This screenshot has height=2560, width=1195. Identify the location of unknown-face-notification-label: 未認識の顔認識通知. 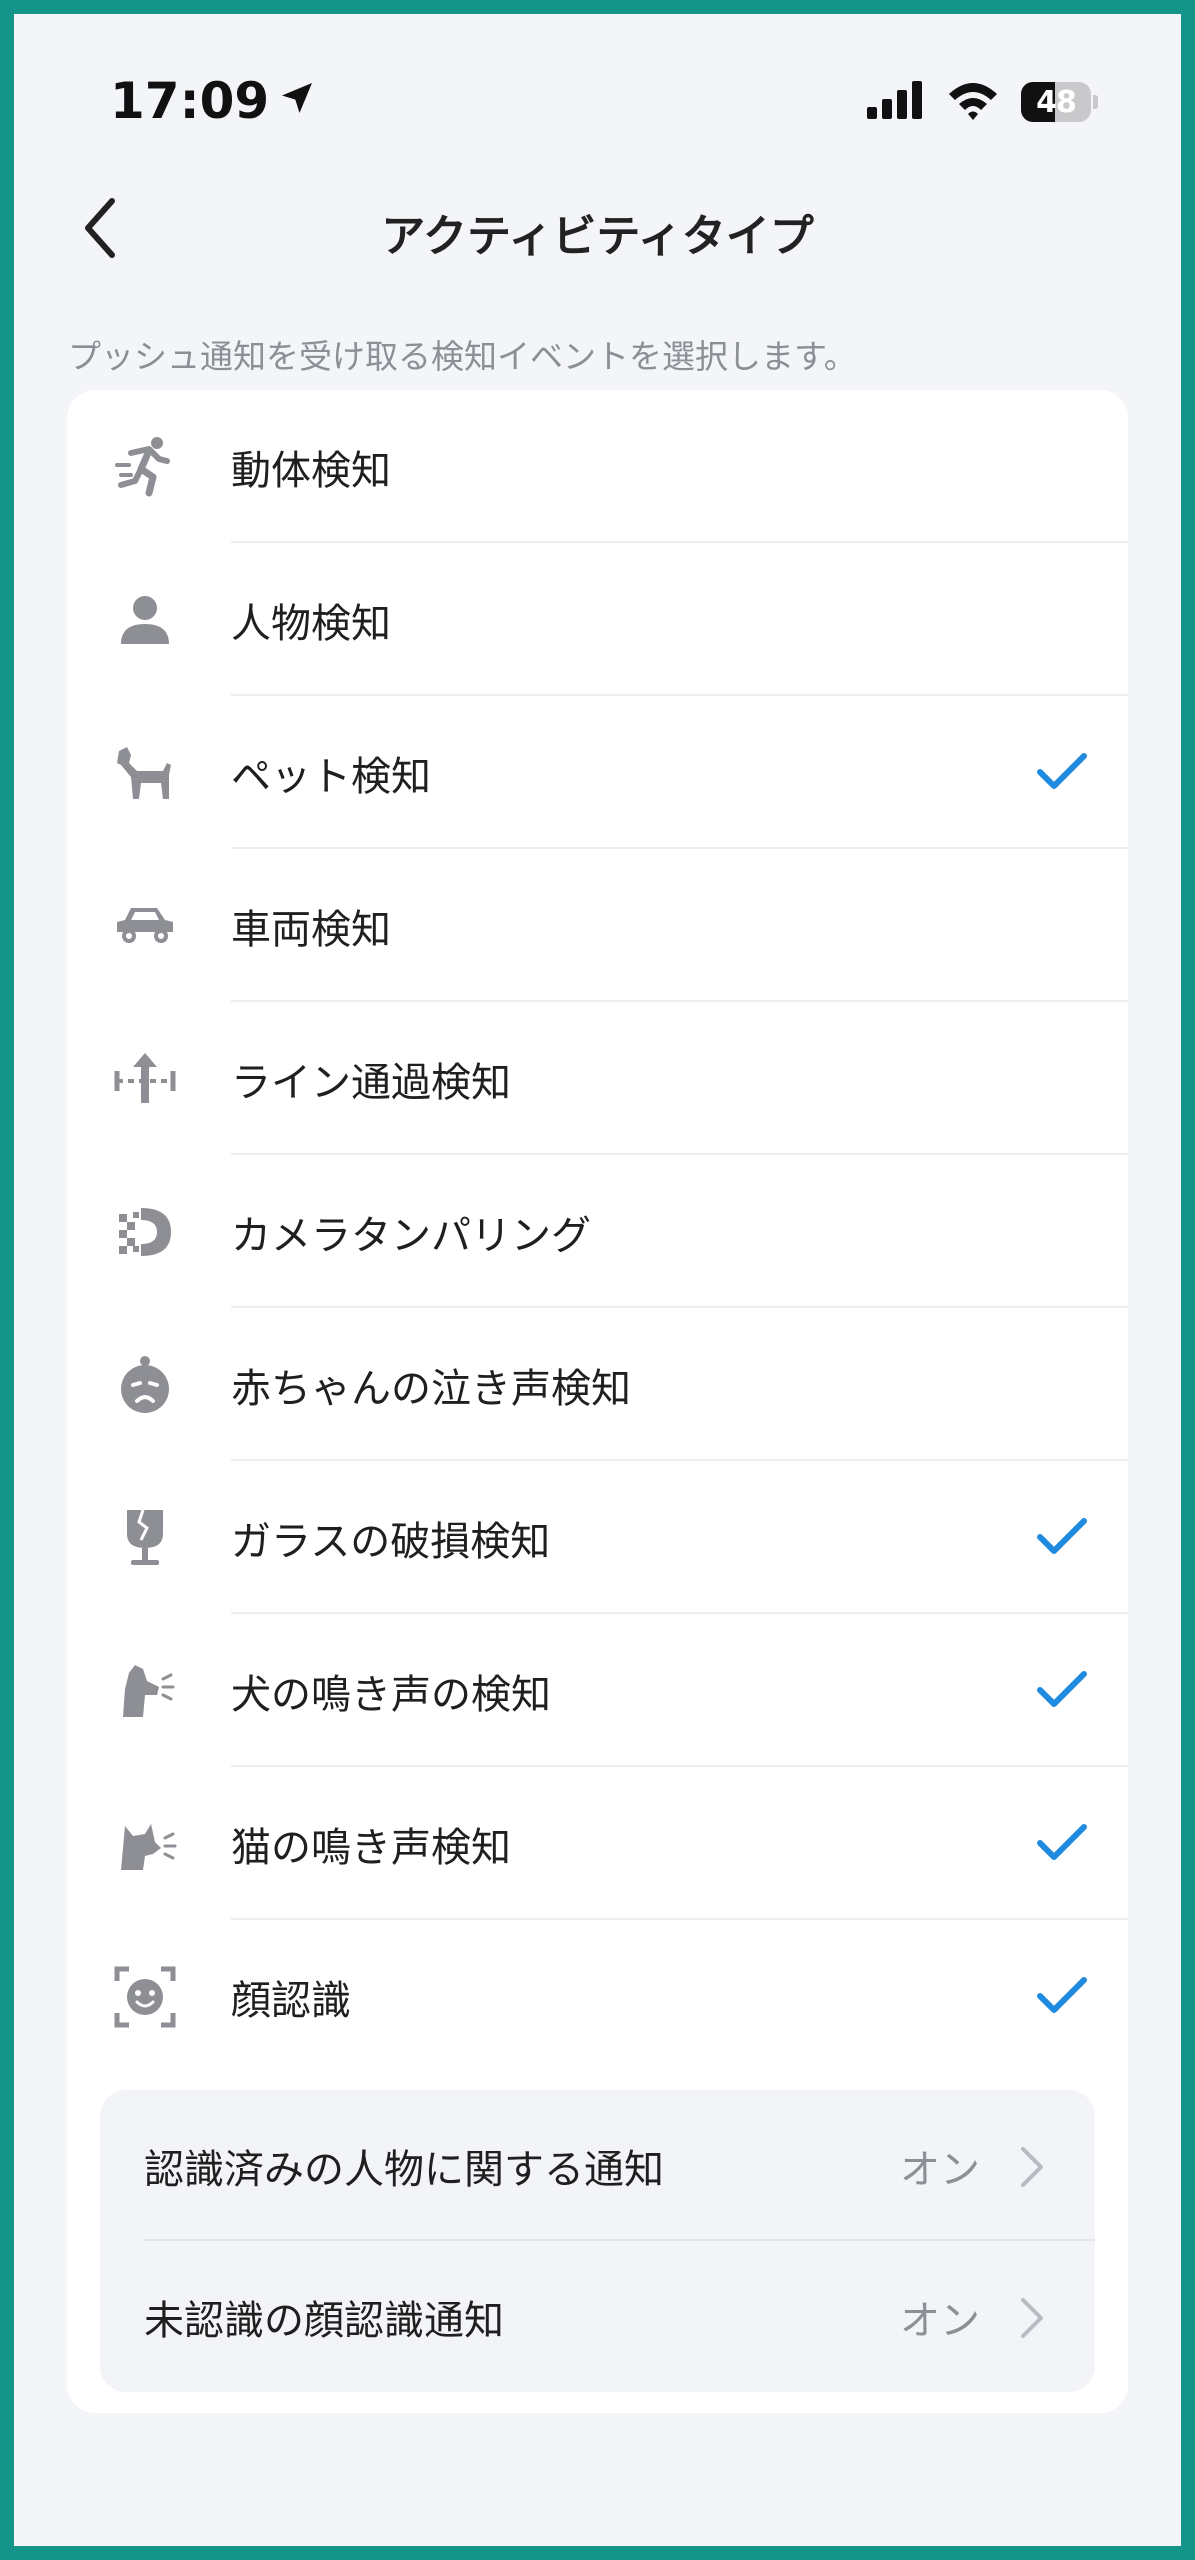
(324, 2320).